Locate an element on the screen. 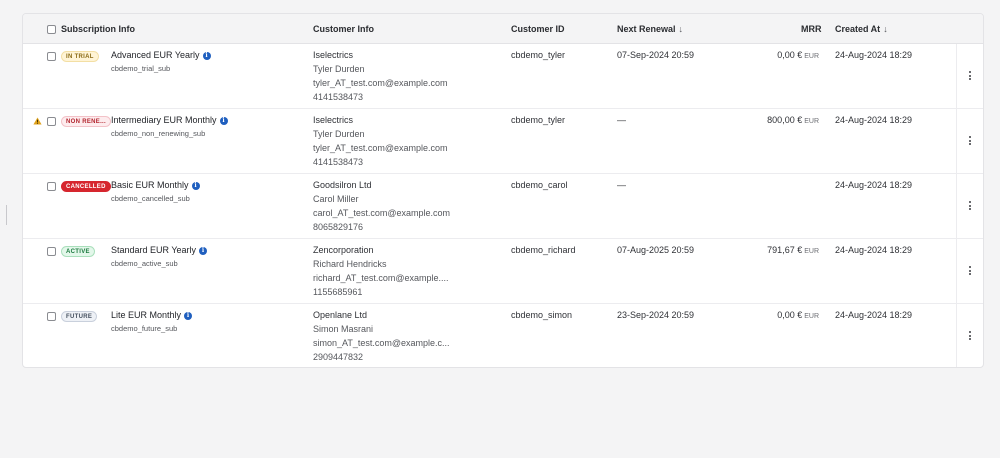 This screenshot has width=1000, height=458. header-created-at: Created At ↓ is located at coordinates (861, 29).